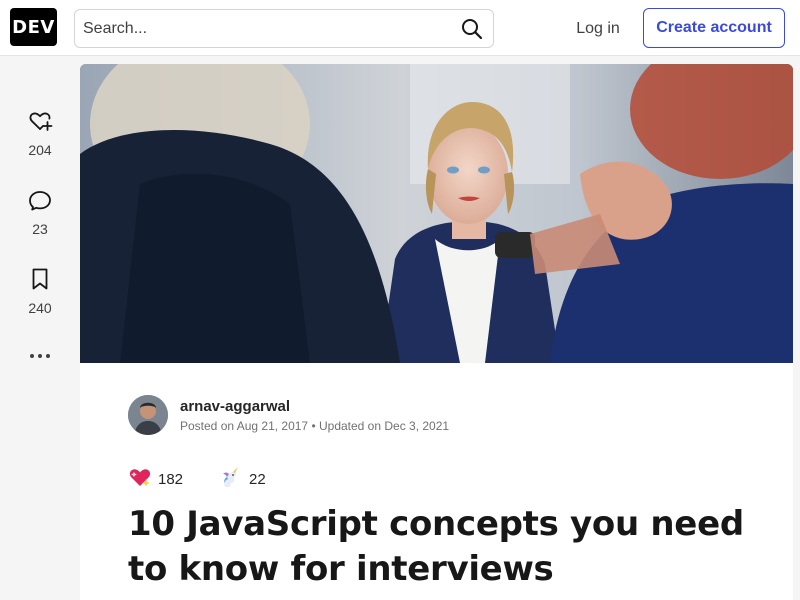 Image resolution: width=800 pixels, height=600 pixels. I want to click on bookmark-button: 240, so click(40, 291).